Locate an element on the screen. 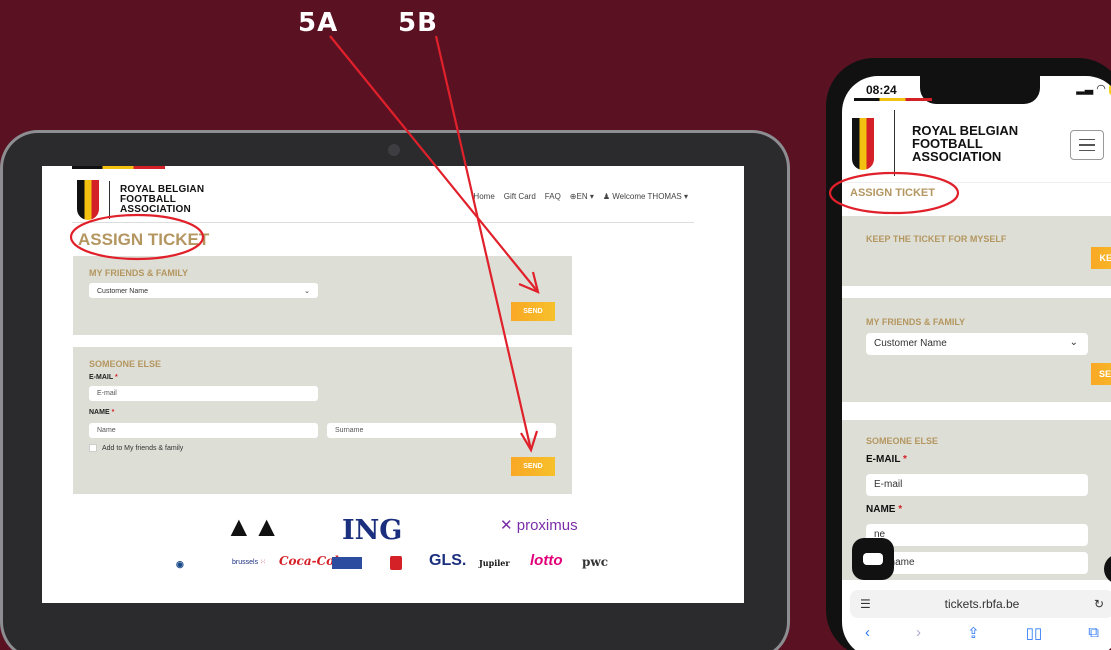 The height and width of the screenshot is (650, 1111). send-button-someone: SEND is located at coordinates (533, 466).